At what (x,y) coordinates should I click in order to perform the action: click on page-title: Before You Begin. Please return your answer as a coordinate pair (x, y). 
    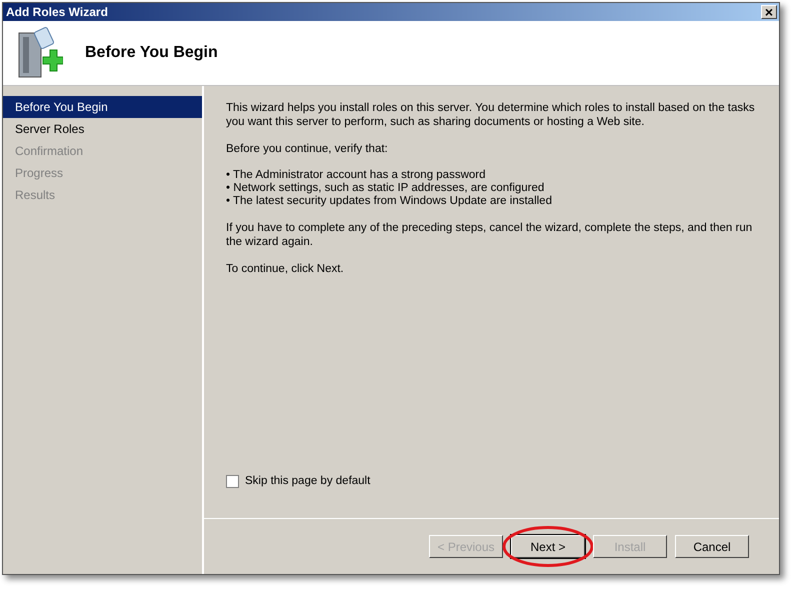
    Looking at the image, I should click on (151, 53).